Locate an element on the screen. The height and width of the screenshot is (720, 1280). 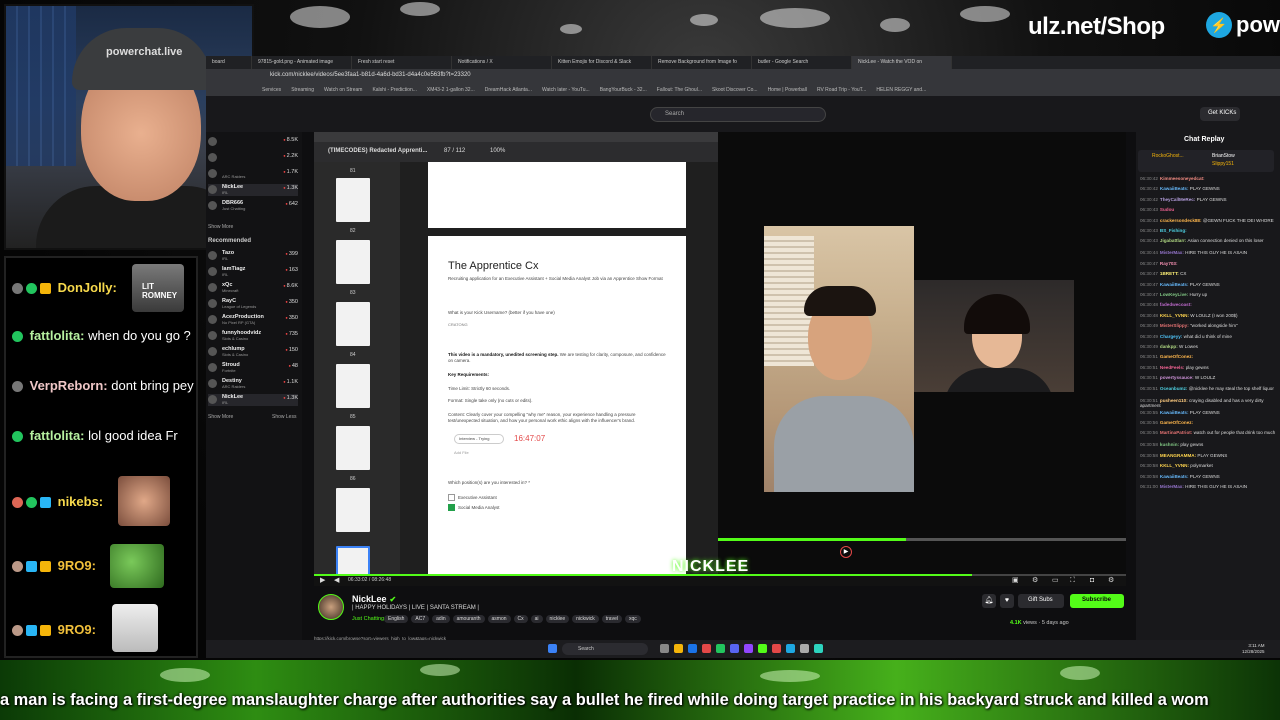
tag: English is located at coordinates (396, 619).